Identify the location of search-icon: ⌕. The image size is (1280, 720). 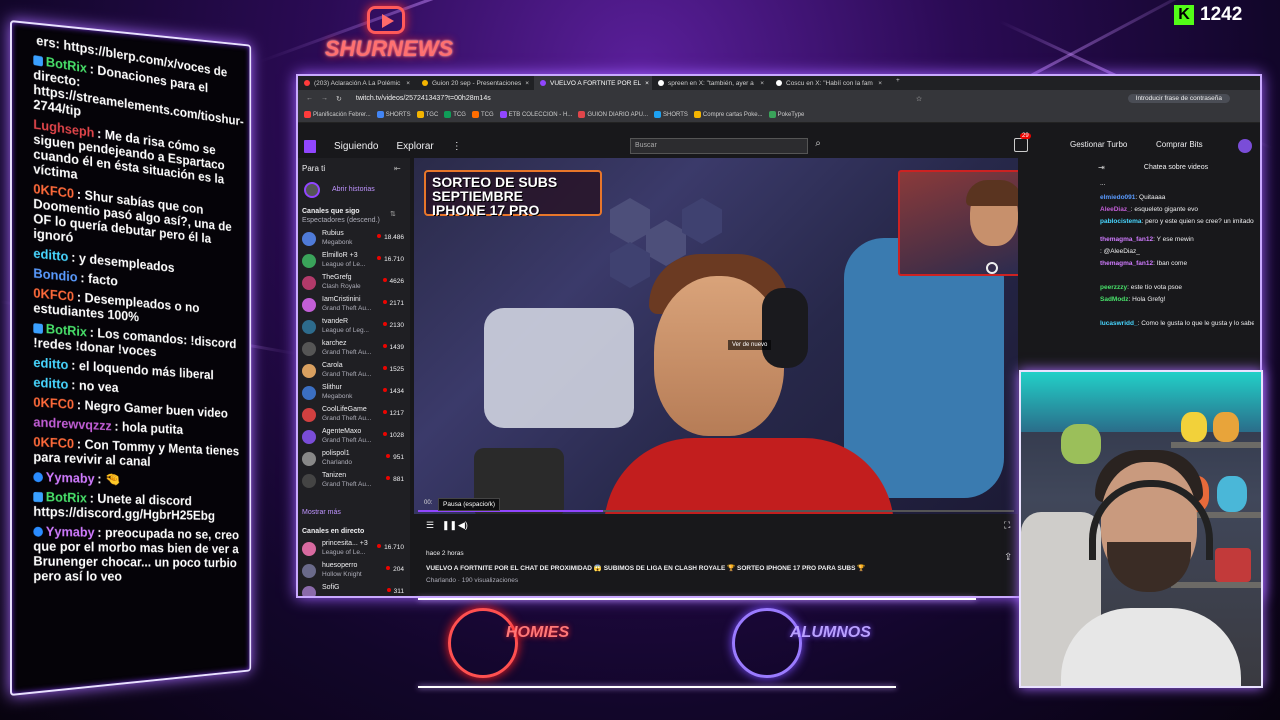
(818, 146).